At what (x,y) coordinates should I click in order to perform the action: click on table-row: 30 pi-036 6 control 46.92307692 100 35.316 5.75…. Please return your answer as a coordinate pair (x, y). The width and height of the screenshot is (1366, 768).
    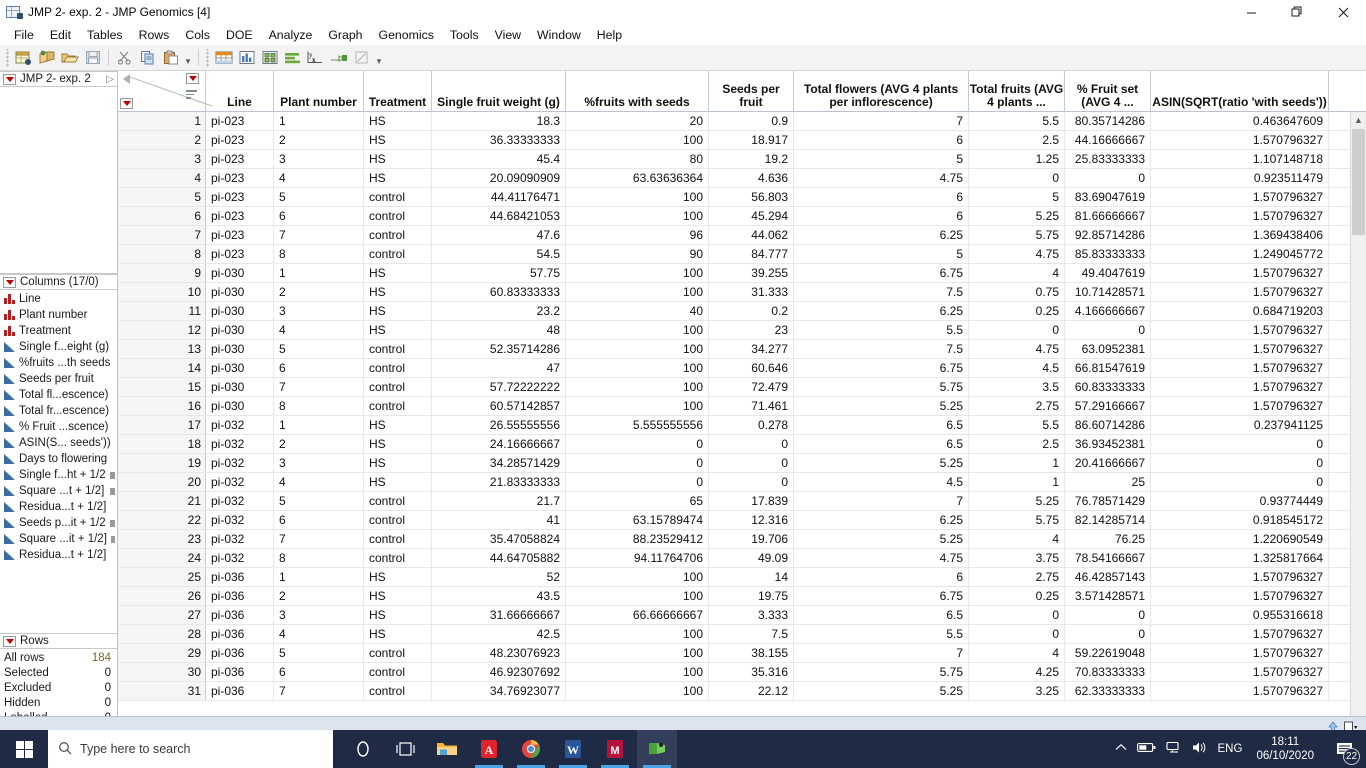
    Looking at the image, I should click on (742, 672).